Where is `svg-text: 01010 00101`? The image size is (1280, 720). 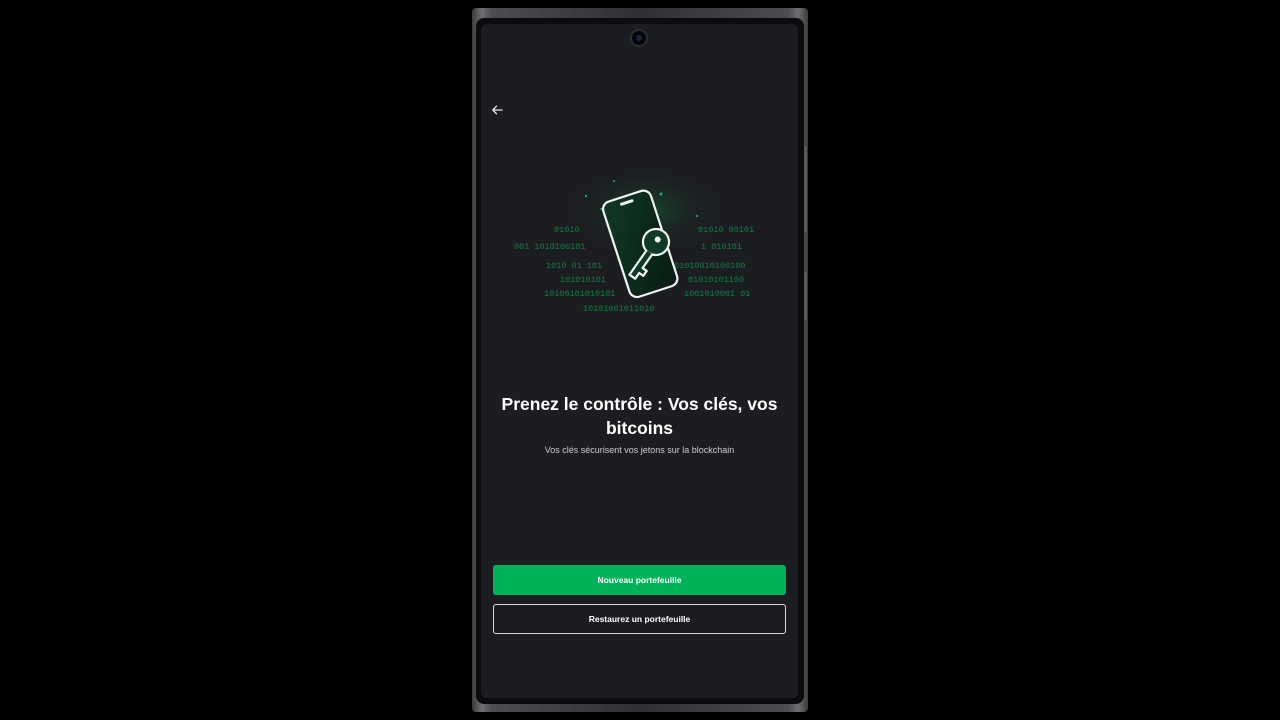 svg-text: 01010 00101 is located at coordinates (726, 230).